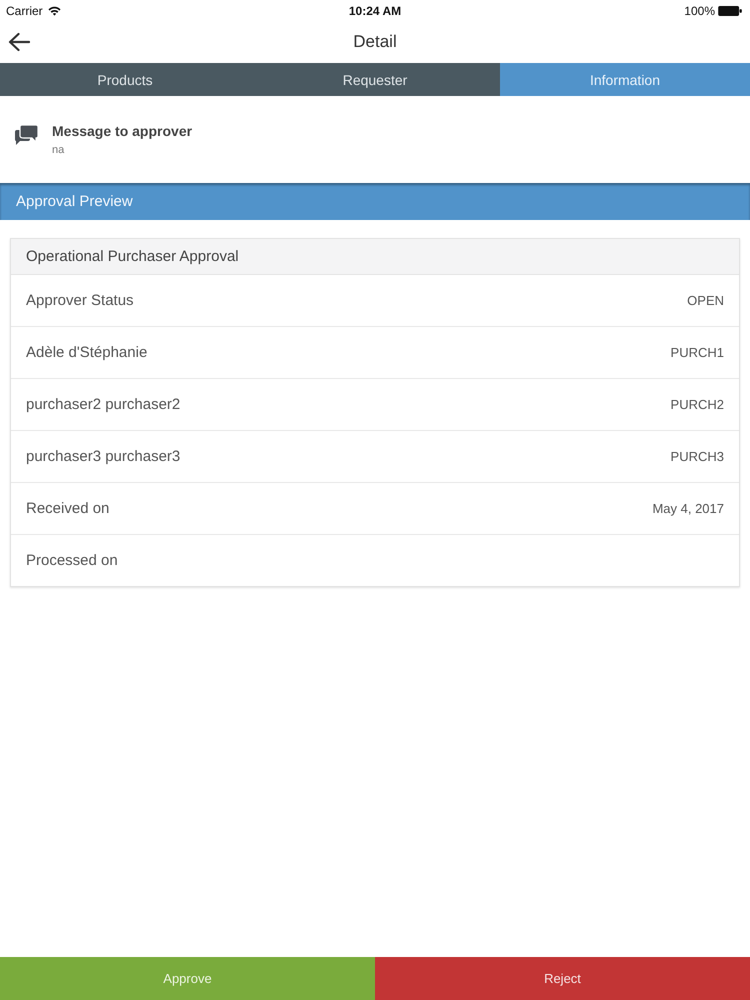  Describe the element at coordinates (375, 257) in the screenshot. I see `card-title: Operational Purchaser Approval` at that location.